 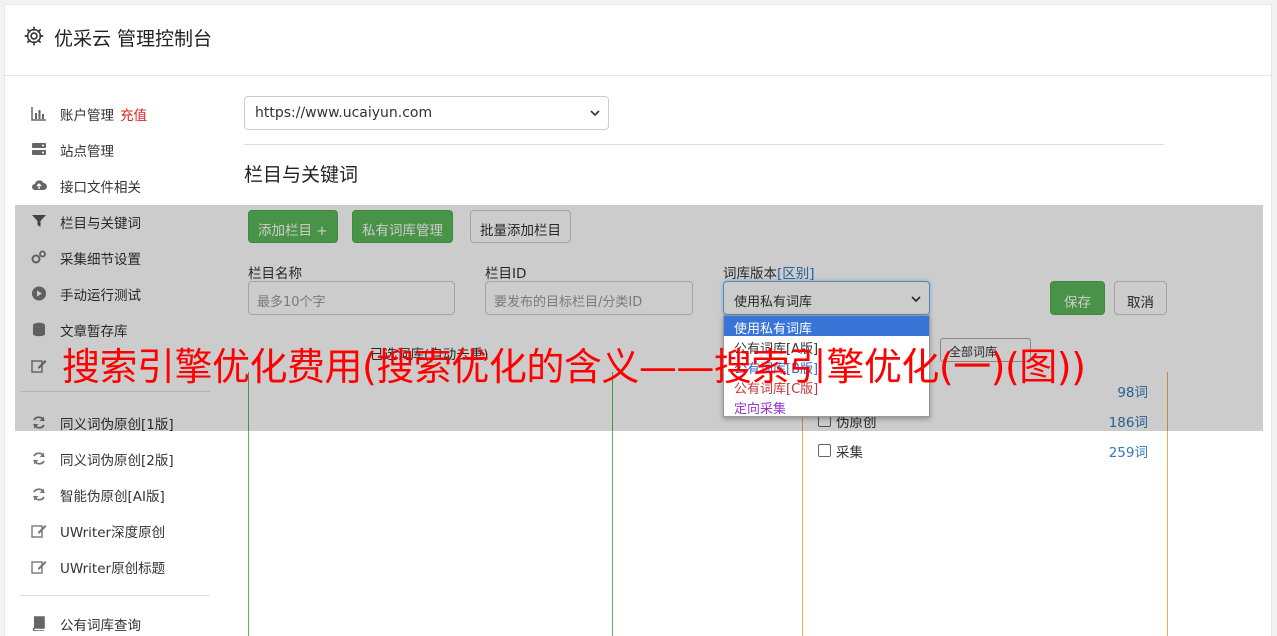 I want to click on dropdown-option: 定向采集, so click(x=826, y=406).